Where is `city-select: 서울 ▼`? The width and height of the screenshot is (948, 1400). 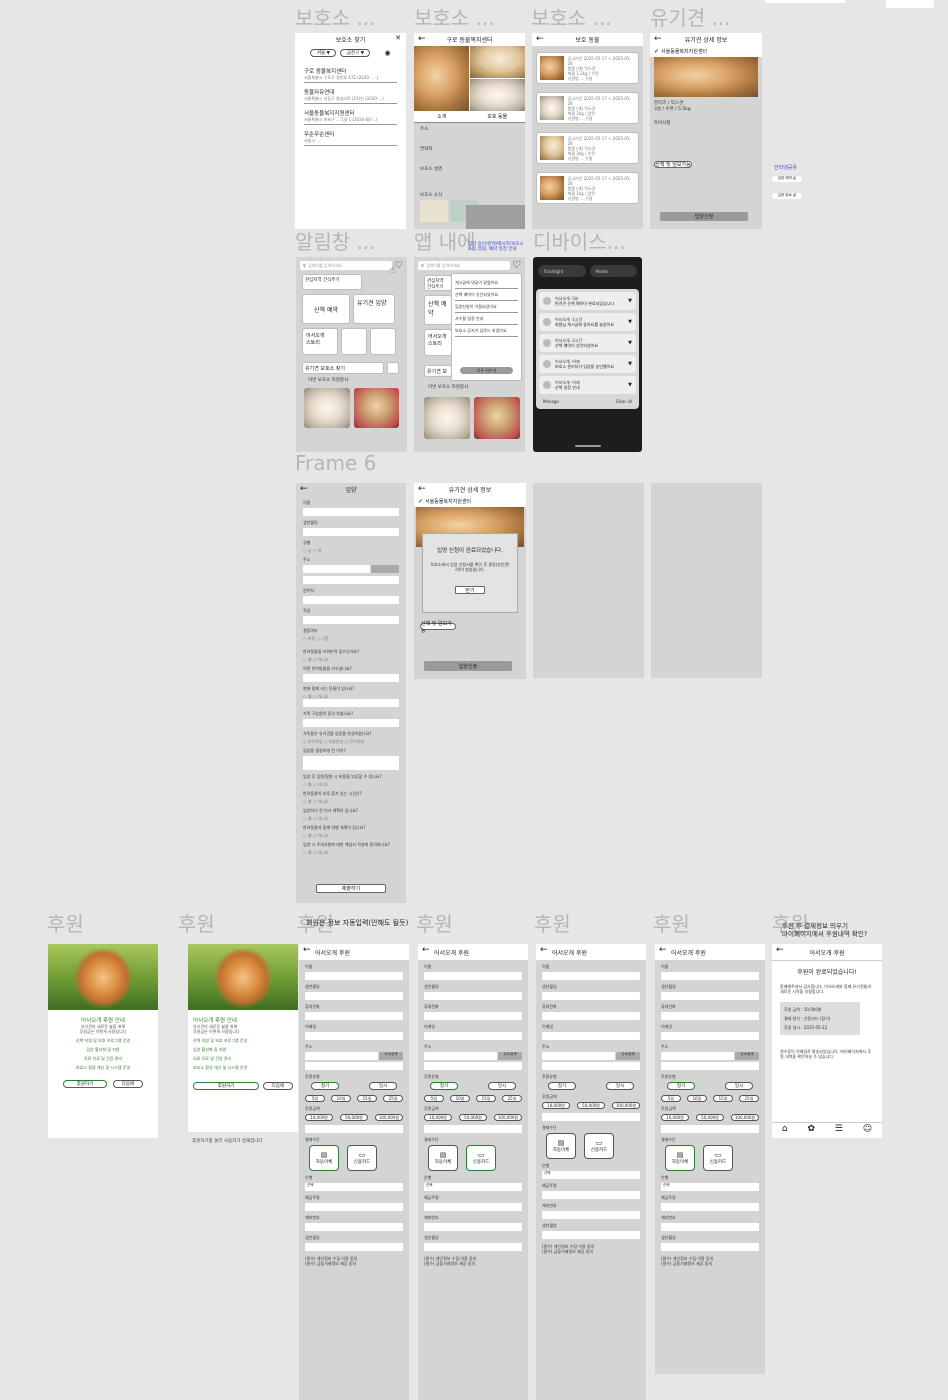 city-select: 서울 ▼ is located at coordinates (323, 53).